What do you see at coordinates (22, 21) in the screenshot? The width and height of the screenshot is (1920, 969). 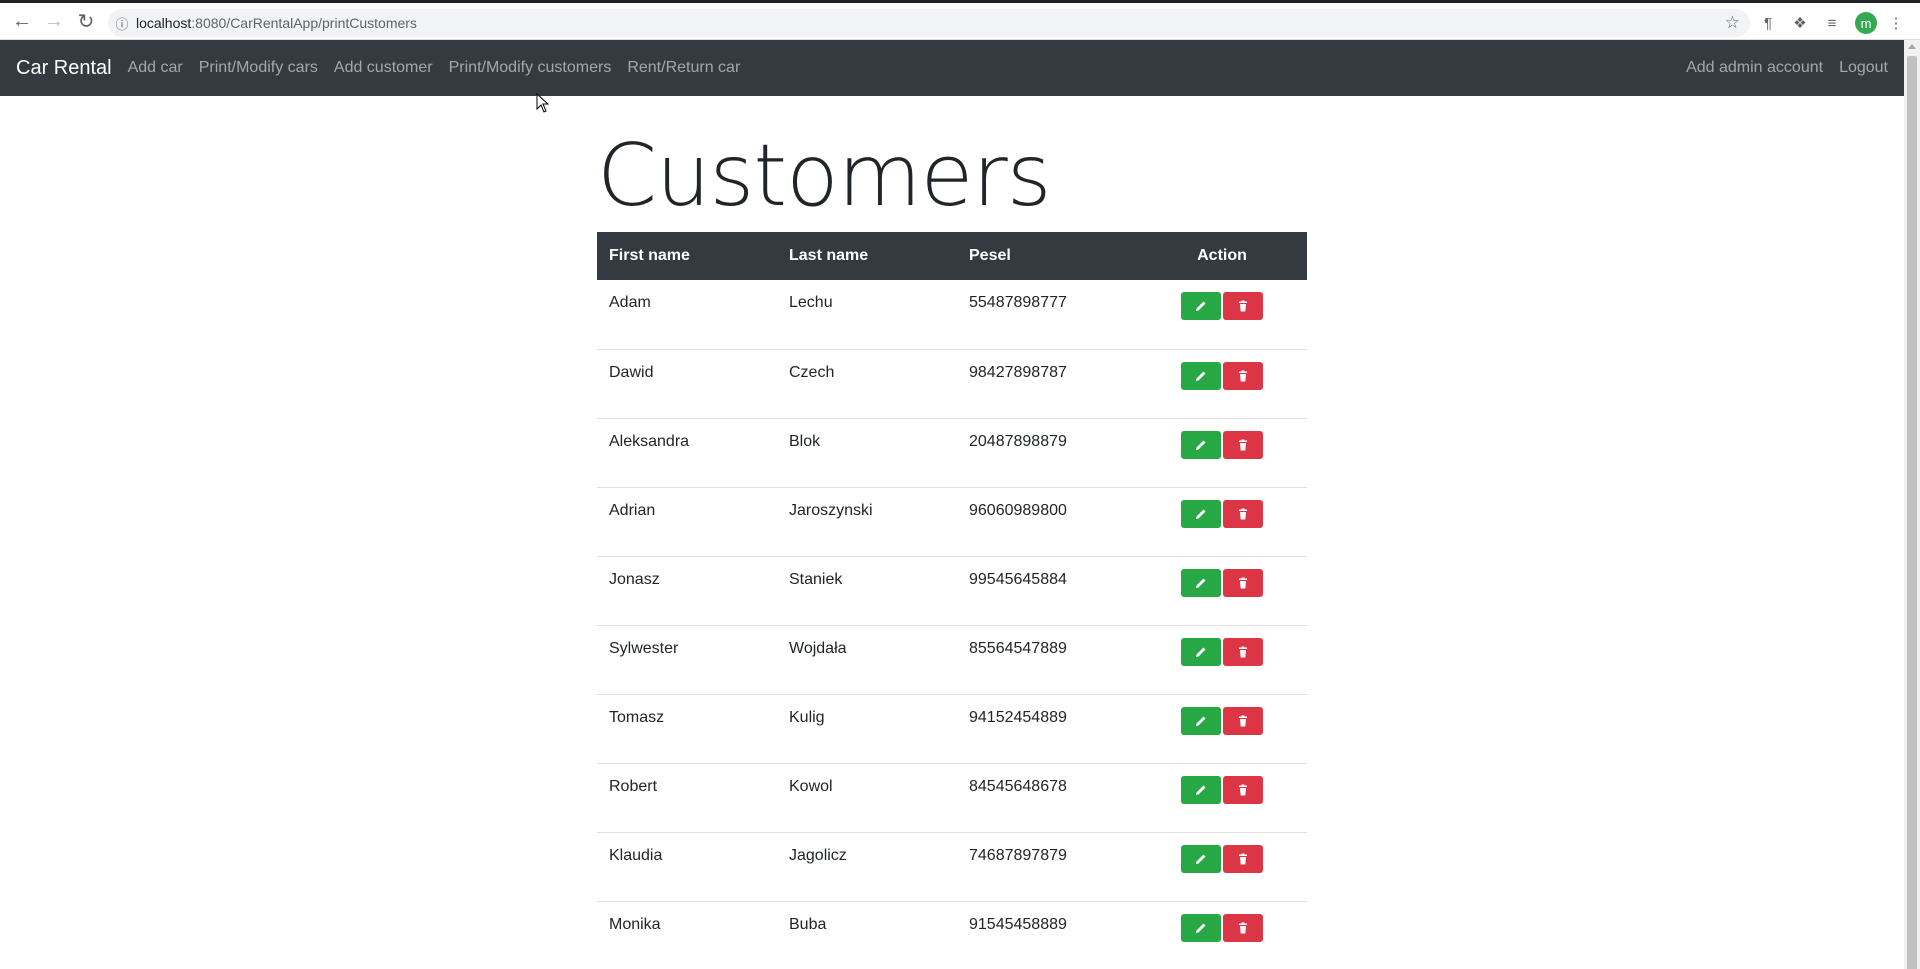 I see `back-icon: ←` at bounding box center [22, 21].